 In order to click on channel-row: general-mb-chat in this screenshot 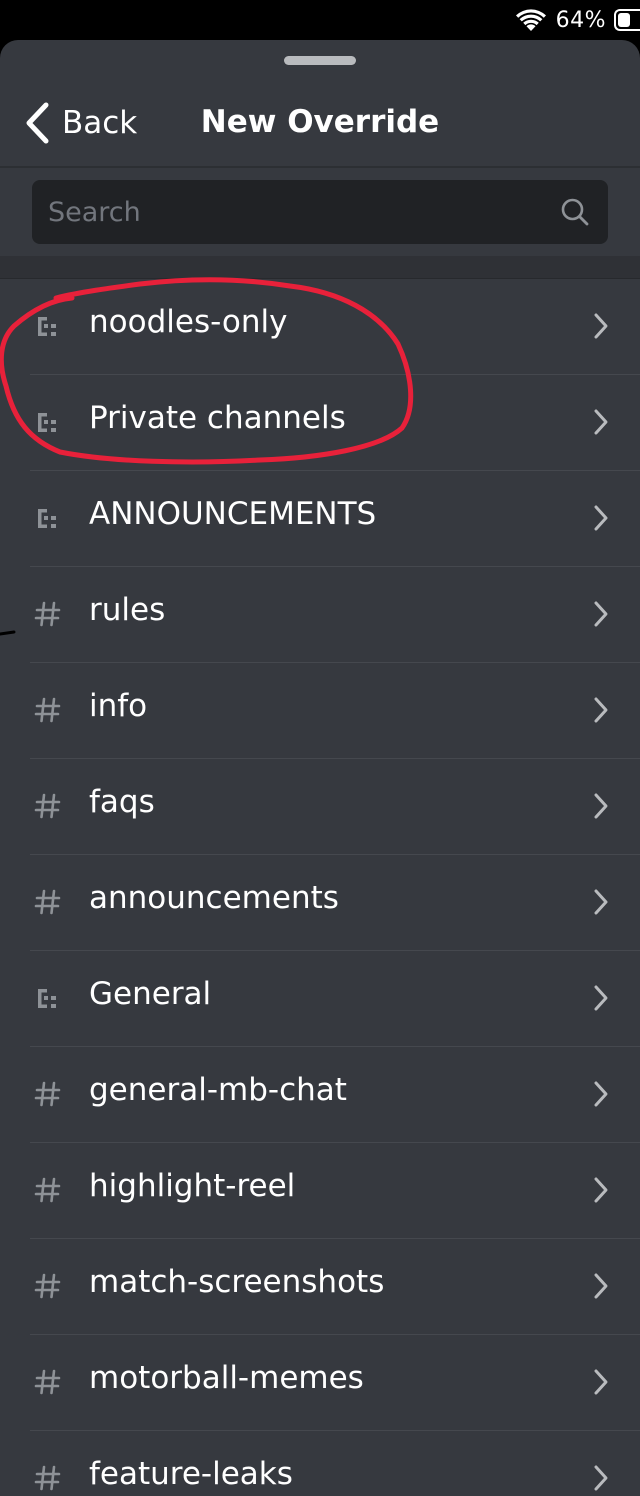, I will do `click(320, 1094)`.